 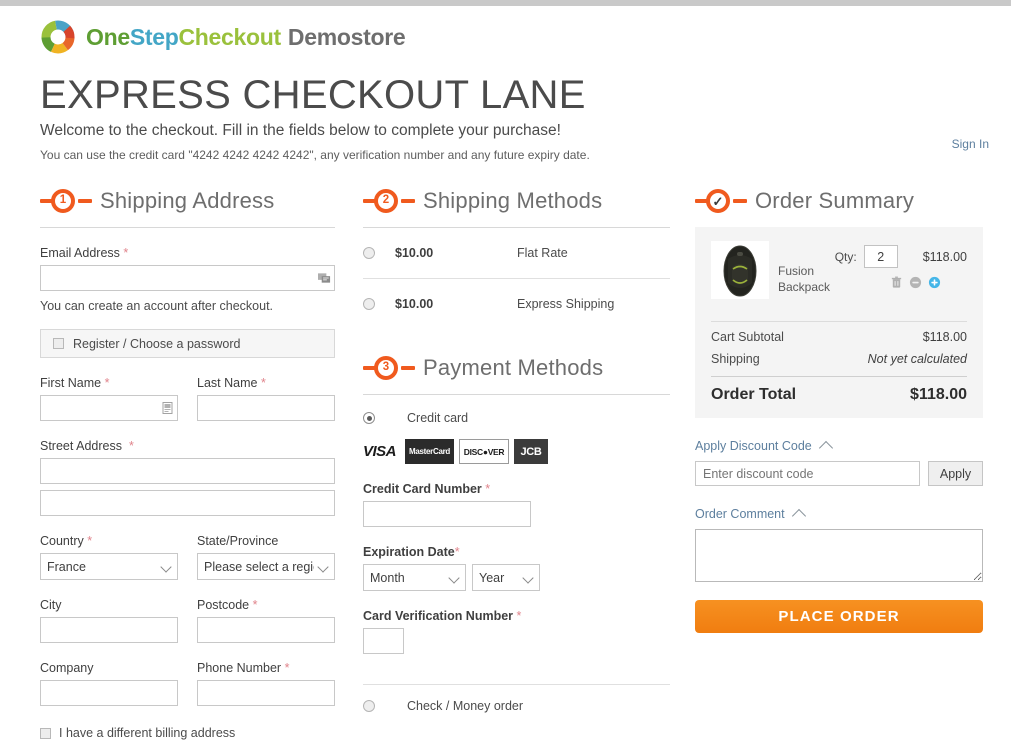 What do you see at coordinates (839, 447) in the screenshot?
I see `apply-discount-code-toggle: Apply Discount Code` at bounding box center [839, 447].